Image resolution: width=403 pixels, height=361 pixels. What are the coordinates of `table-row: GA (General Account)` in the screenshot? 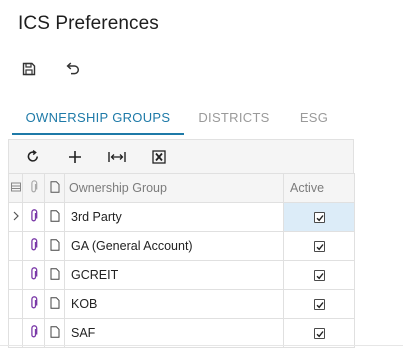 It's located at (181, 246).